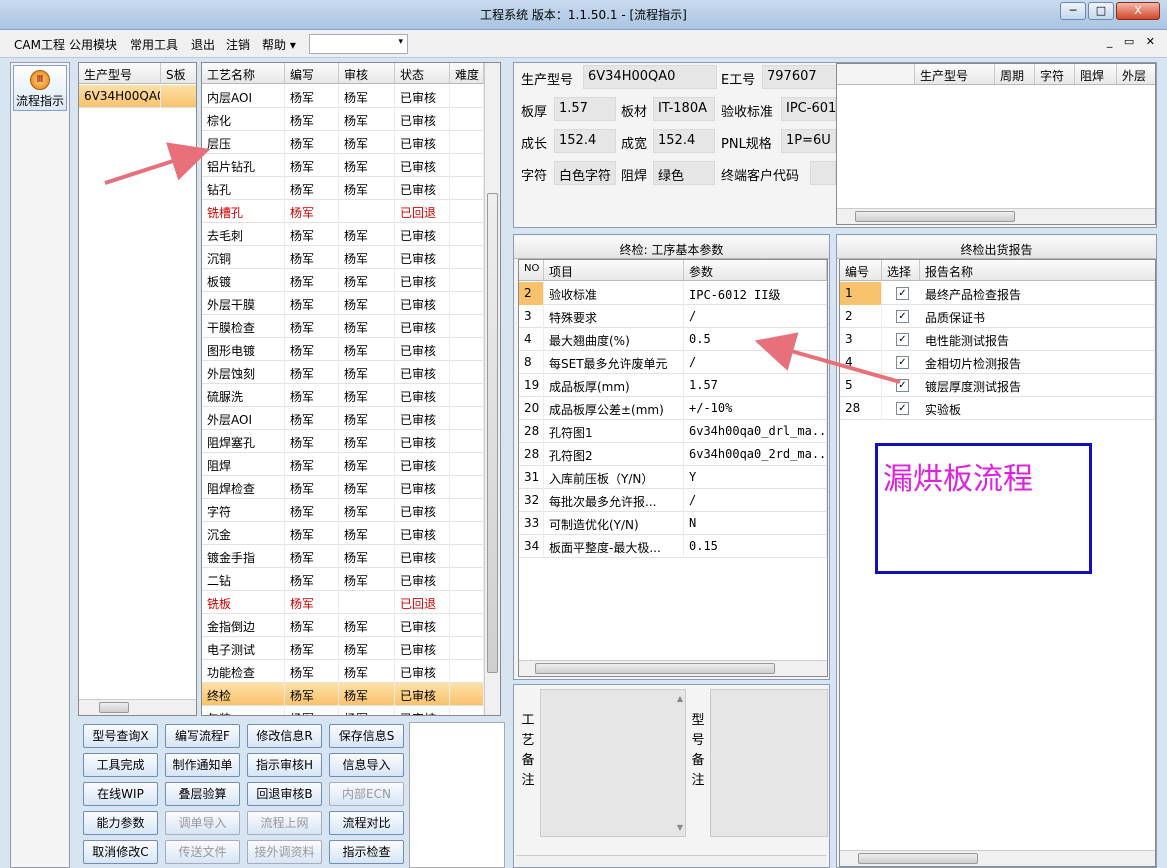 The width and height of the screenshot is (1167, 868). Describe the element at coordinates (343, 188) in the screenshot. I see `table-row: 钻孔 杨军 杨军 已审核` at that location.